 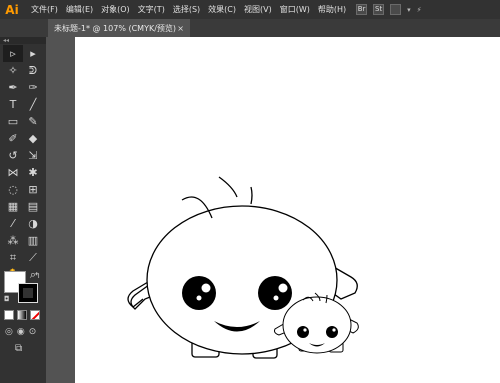 I want to click on perspective-grid-tool-icon: ⊞, so click(x=33, y=189).